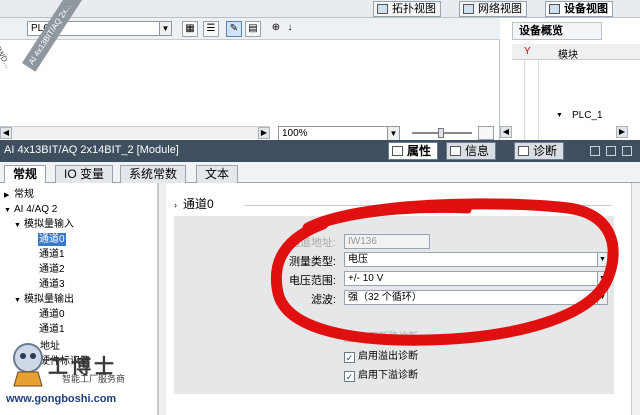 The height and width of the screenshot is (415, 640). Describe the element at coordinates (523, 151) in the screenshot. I see `diagnostics-icon` at that location.